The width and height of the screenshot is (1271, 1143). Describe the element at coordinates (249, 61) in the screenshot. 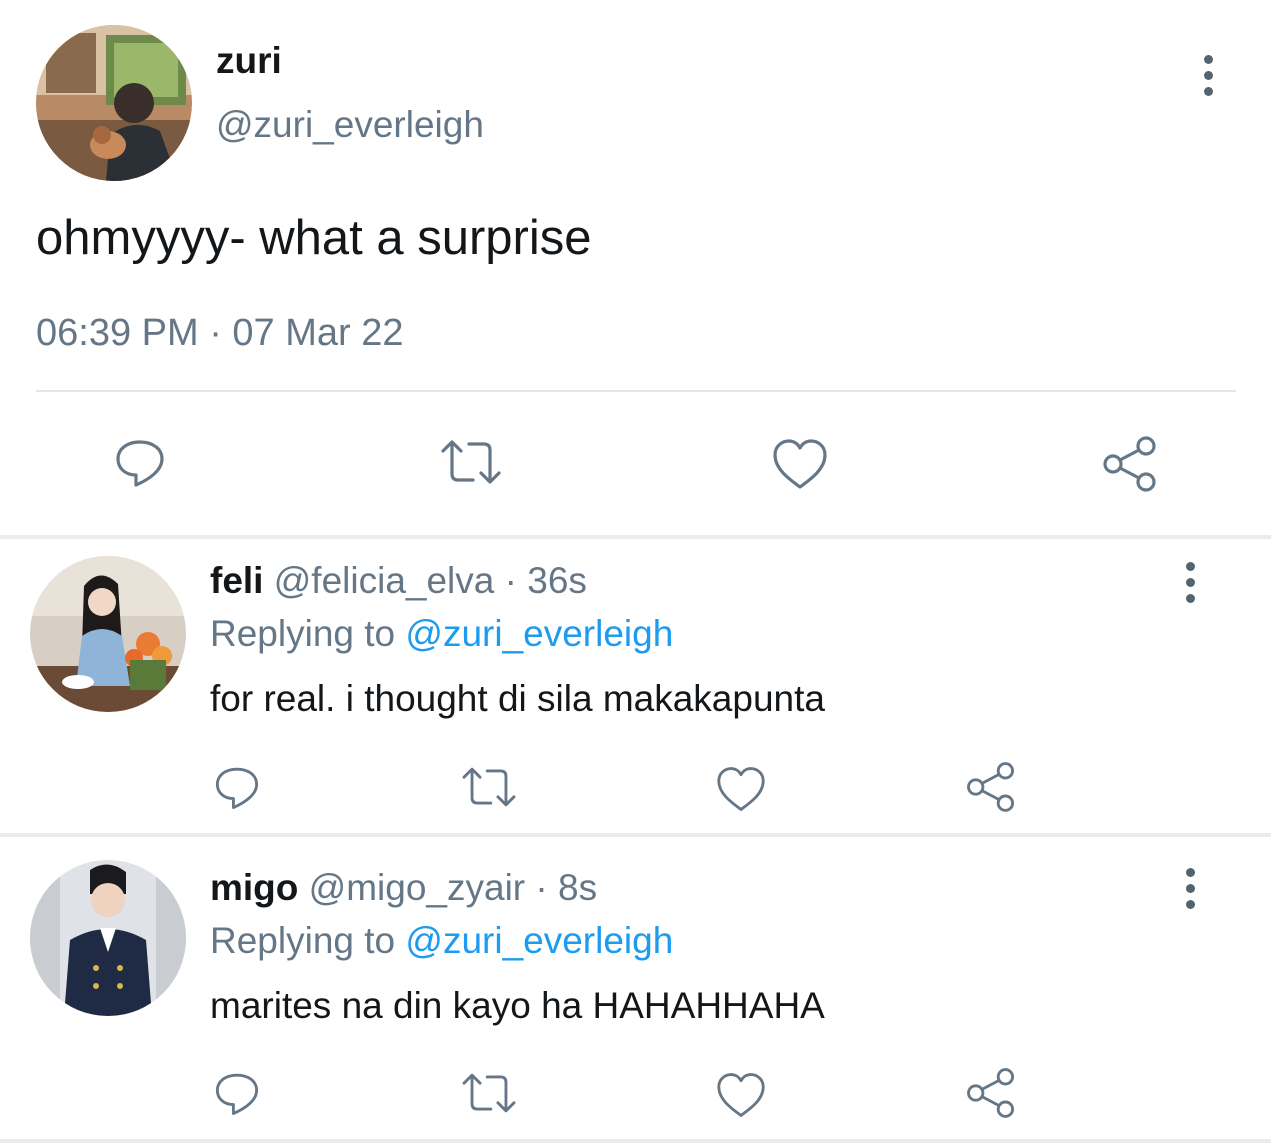

I see `author-name: zuri` at that location.